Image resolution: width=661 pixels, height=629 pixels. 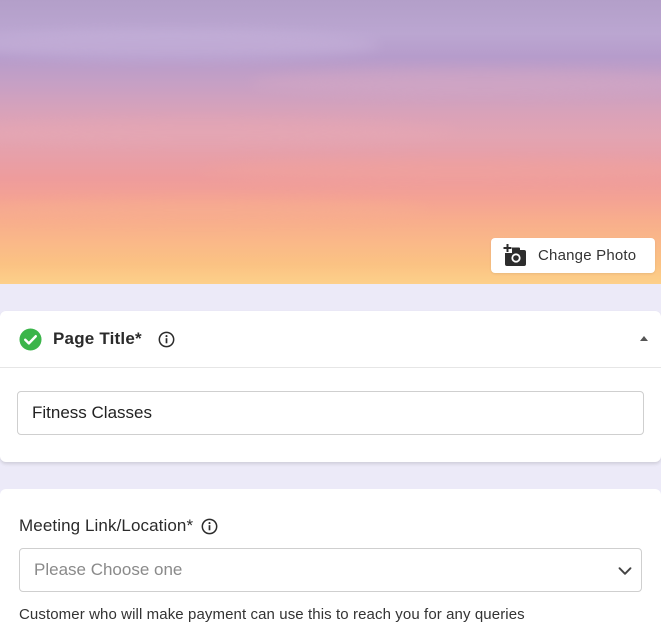 I want to click on change-photo-button: Change Photo, so click(x=573, y=255).